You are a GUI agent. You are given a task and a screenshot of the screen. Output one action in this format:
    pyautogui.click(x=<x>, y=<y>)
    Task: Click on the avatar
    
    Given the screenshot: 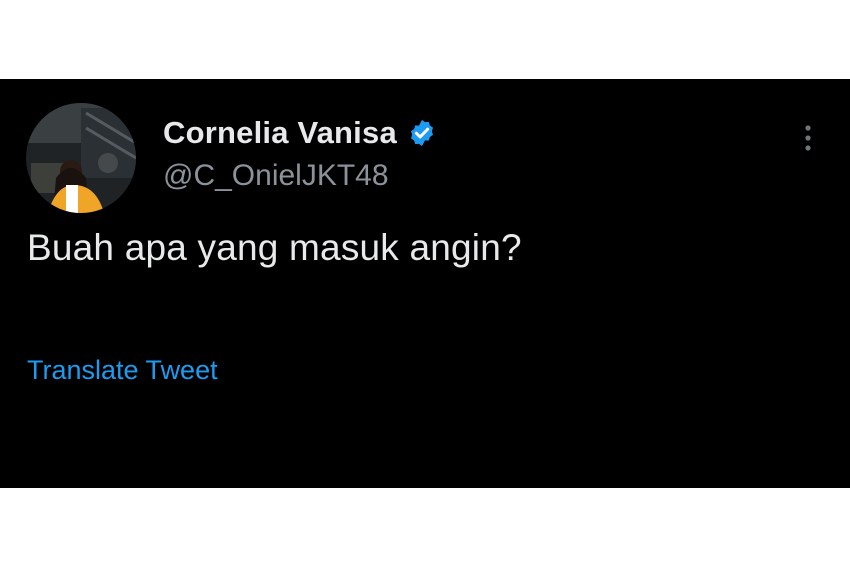 What is the action you would take?
    pyautogui.click(x=81, y=158)
    